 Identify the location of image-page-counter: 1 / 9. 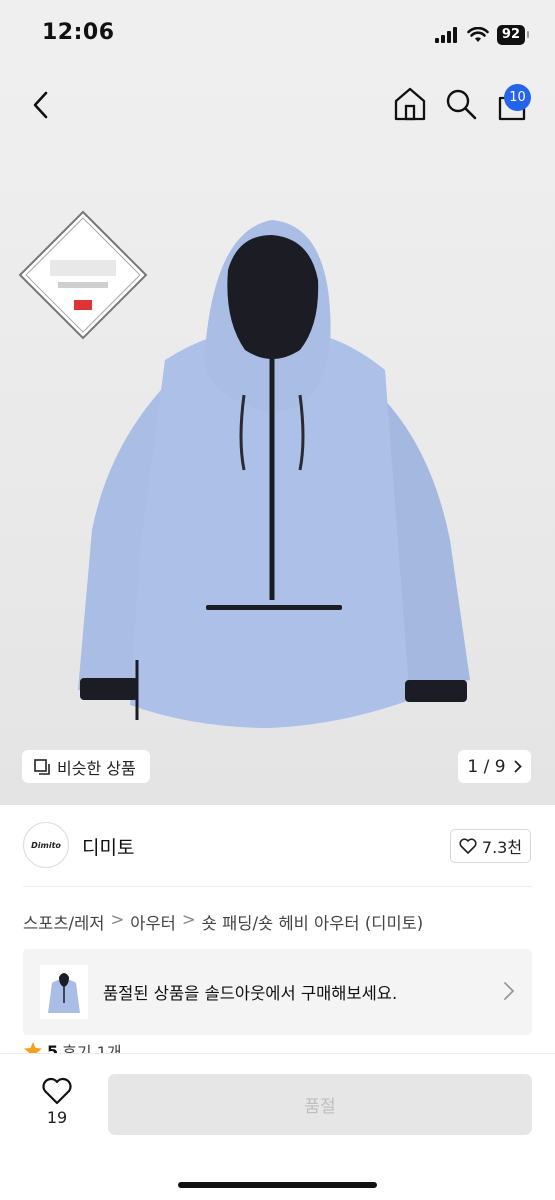
(494, 766).